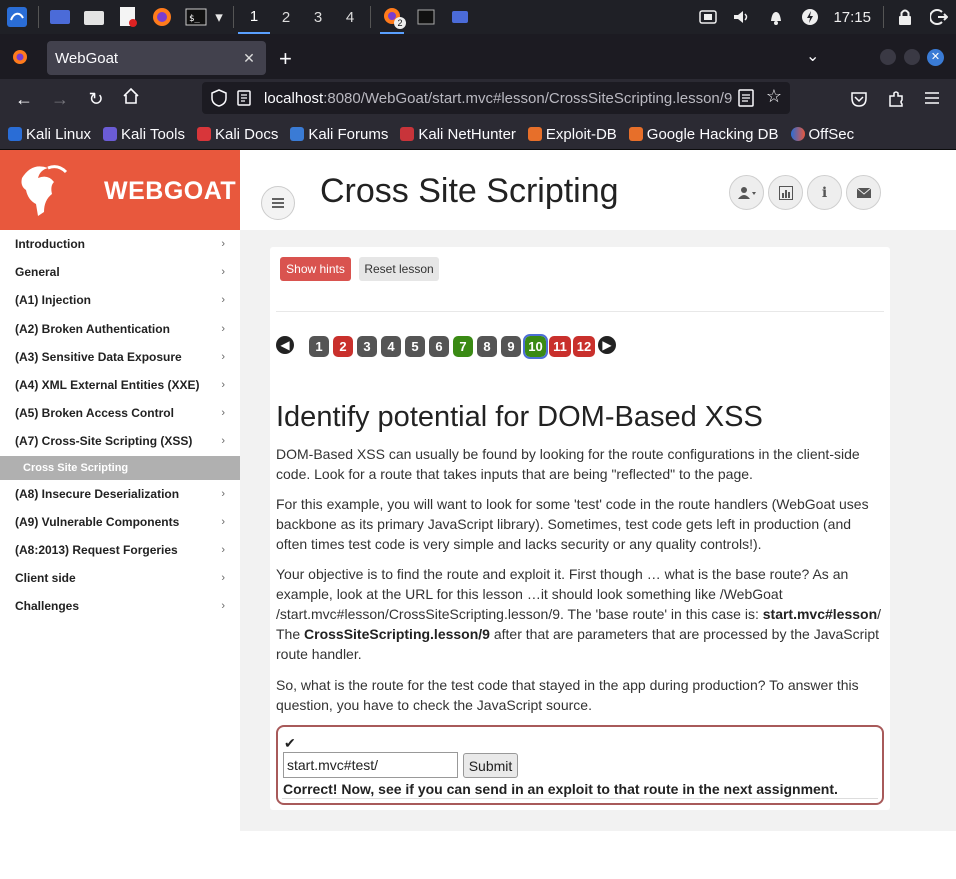 The height and width of the screenshot is (879, 956). Describe the element at coordinates (120, 190) in the screenshot. I see `webgoat-logo: WEBGOAT` at that location.